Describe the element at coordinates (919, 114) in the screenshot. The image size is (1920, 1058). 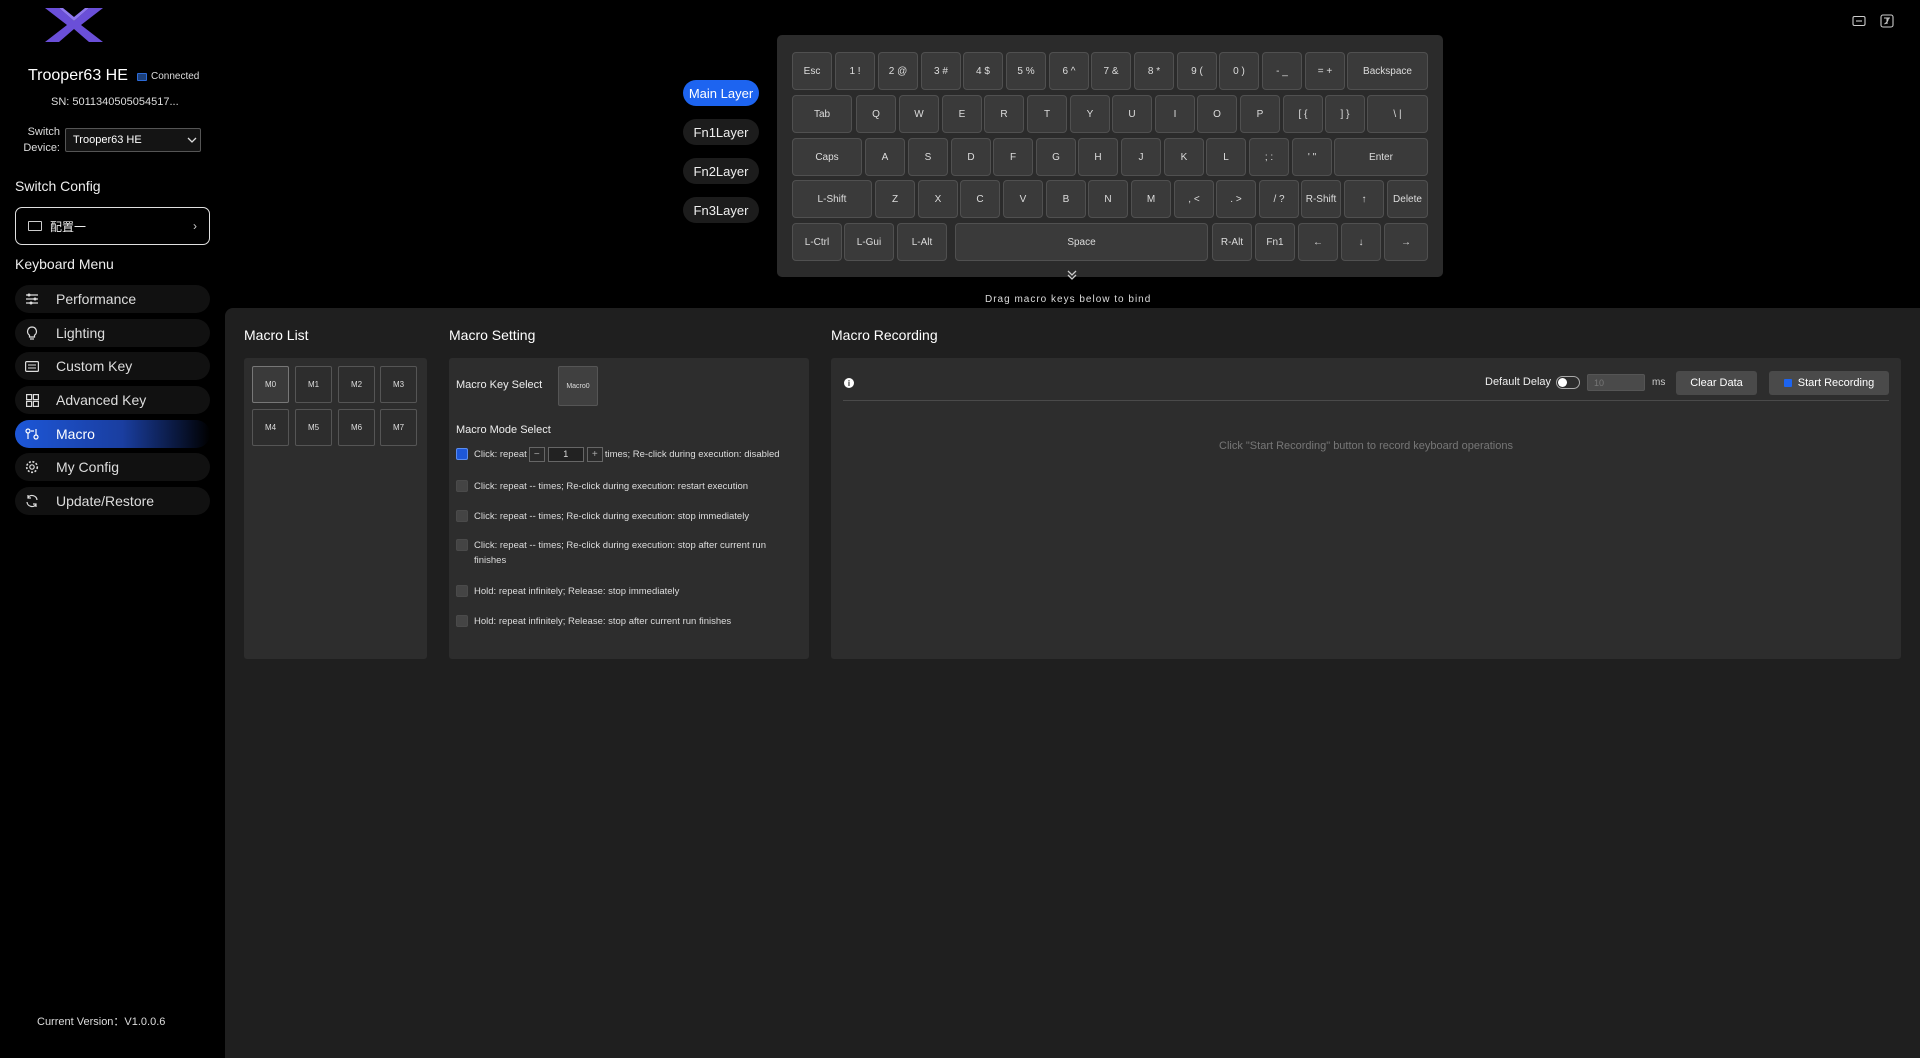
I see `key-1-2: W` at that location.